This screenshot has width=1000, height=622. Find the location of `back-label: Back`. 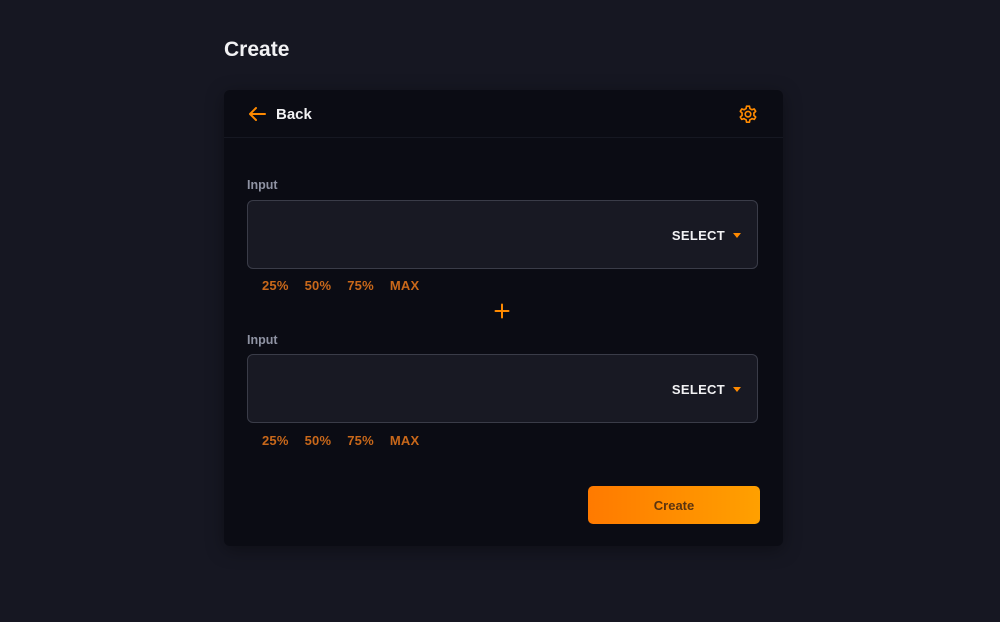

back-label: Back is located at coordinates (294, 114).